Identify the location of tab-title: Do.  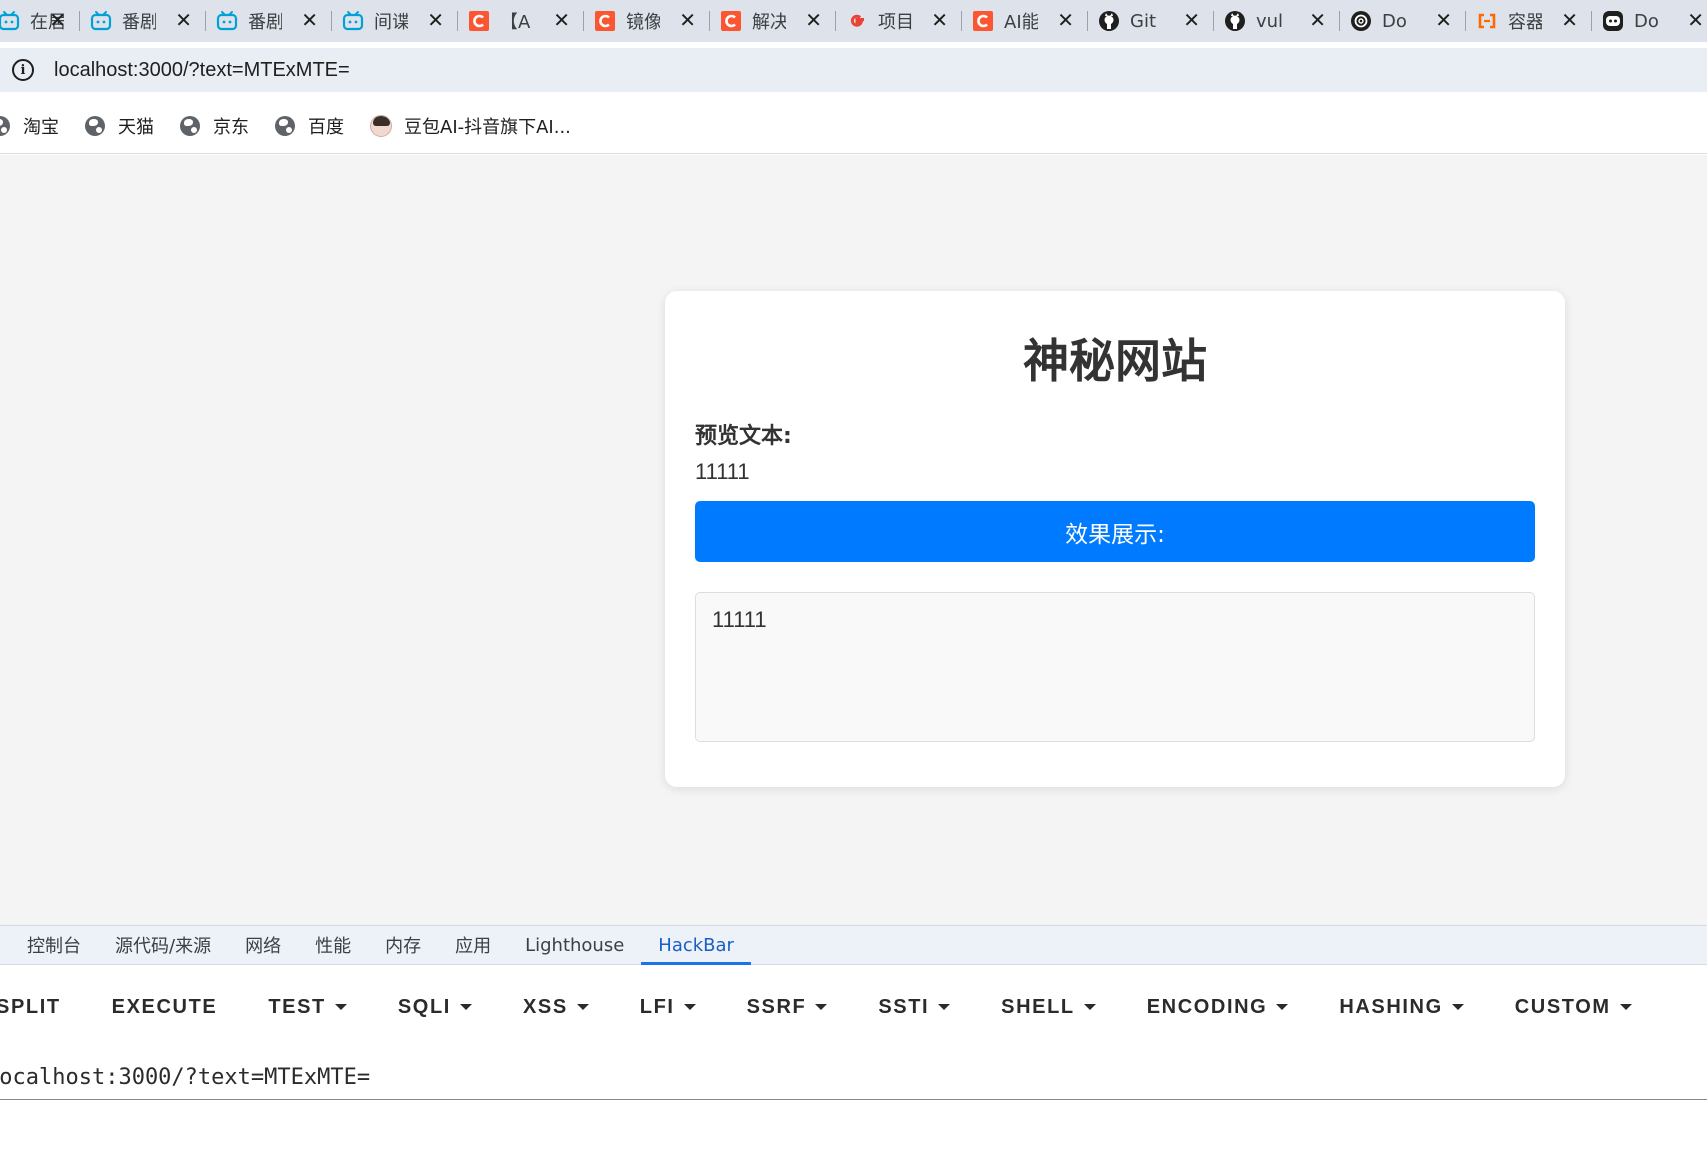
(1646, 21).